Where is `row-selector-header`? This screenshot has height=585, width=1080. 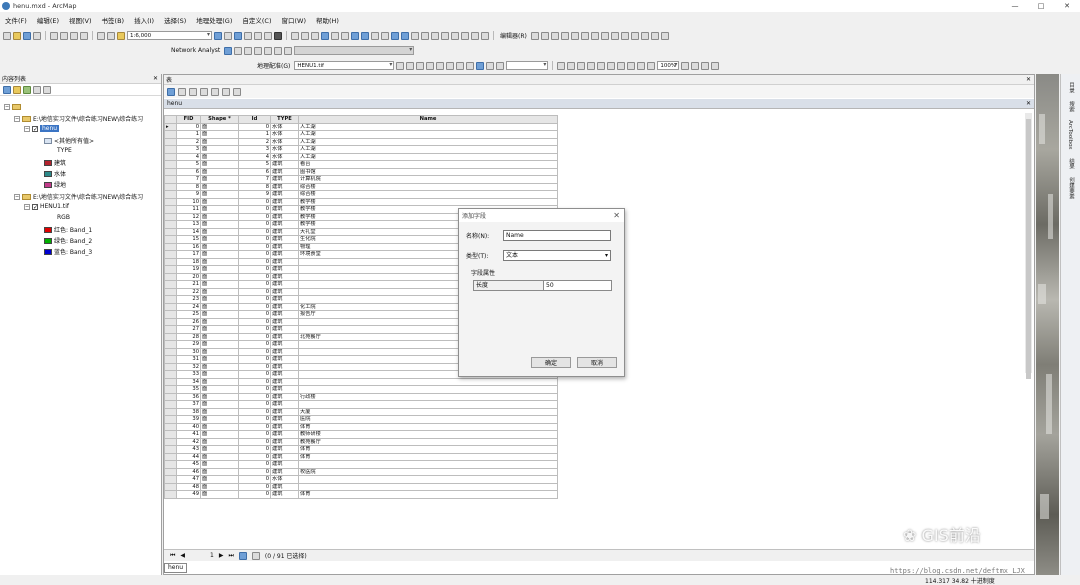
row-selector-header is located at coordinates (170, 119).